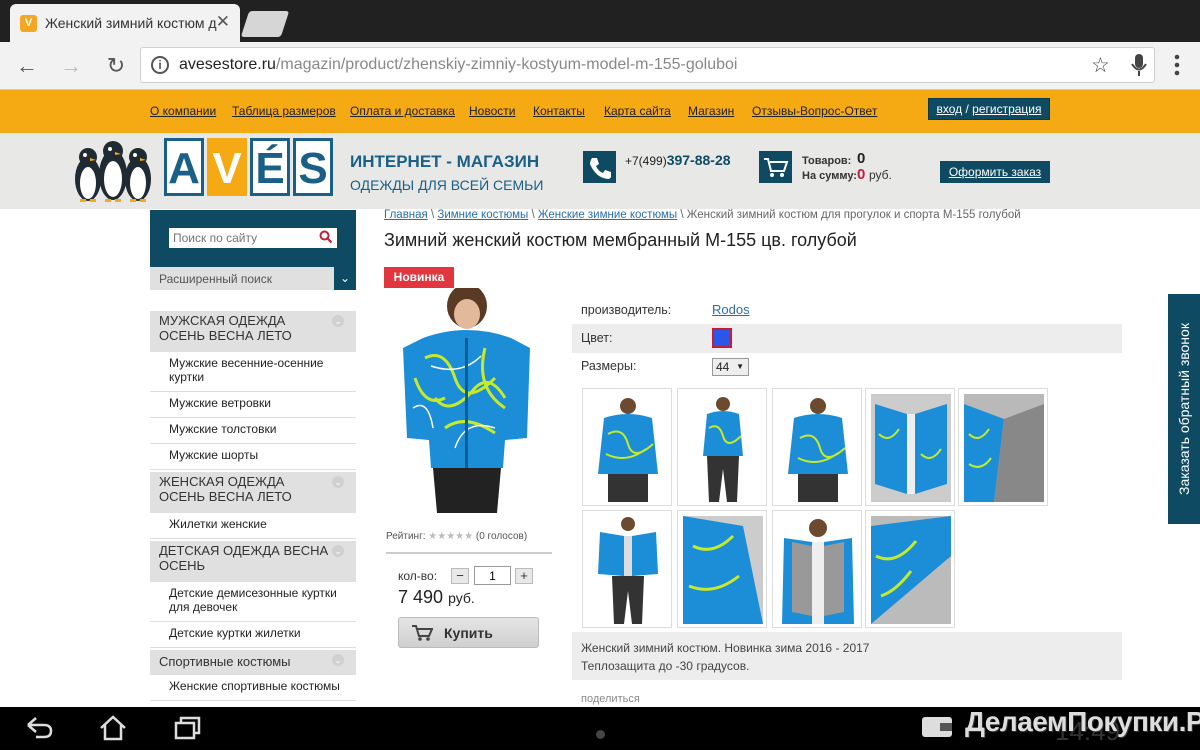 The width and height of the screenshot is (1200, 750). Describe the element at coordinates (253, 433) in the screenshot. I see `subcategory-item: Мужские толстовки` at that location.